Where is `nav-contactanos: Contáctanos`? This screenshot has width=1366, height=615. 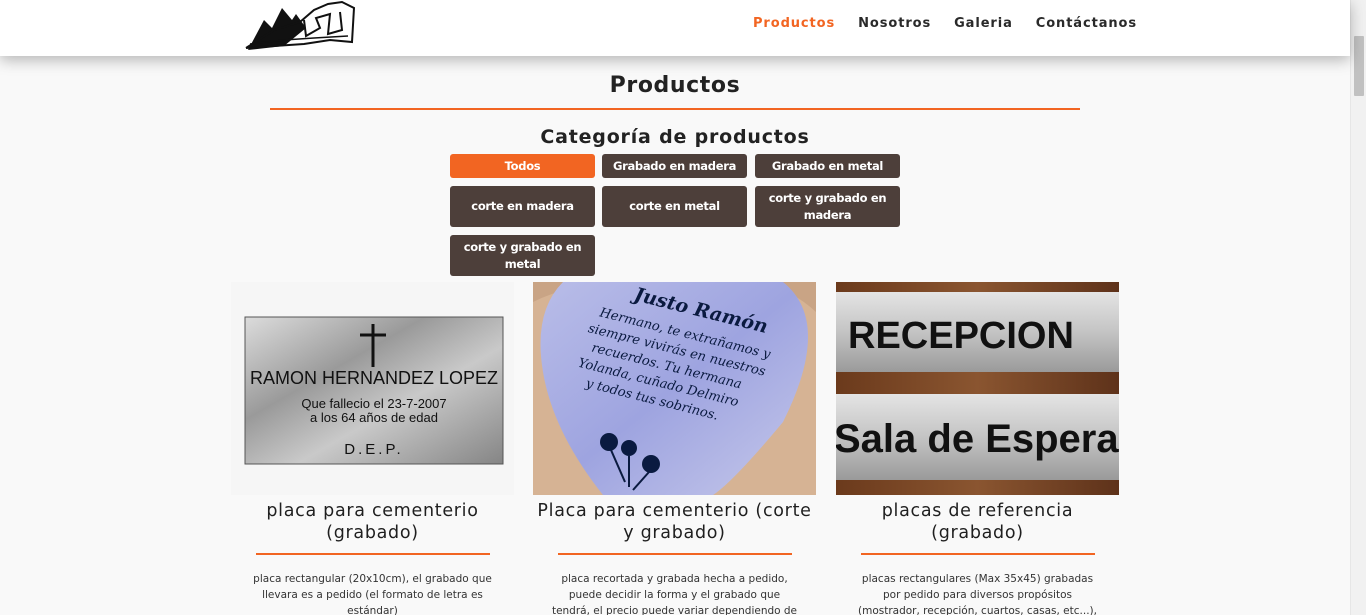
nav-contactanos: Contáctanos is located at coordinates (1086, 23).